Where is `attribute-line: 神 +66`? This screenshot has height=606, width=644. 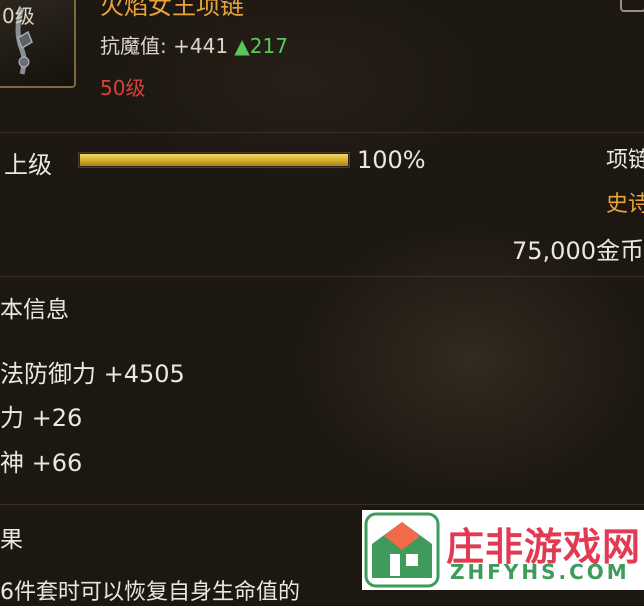 attribute-line: 神 +66 is located at coordinates (41, 463).